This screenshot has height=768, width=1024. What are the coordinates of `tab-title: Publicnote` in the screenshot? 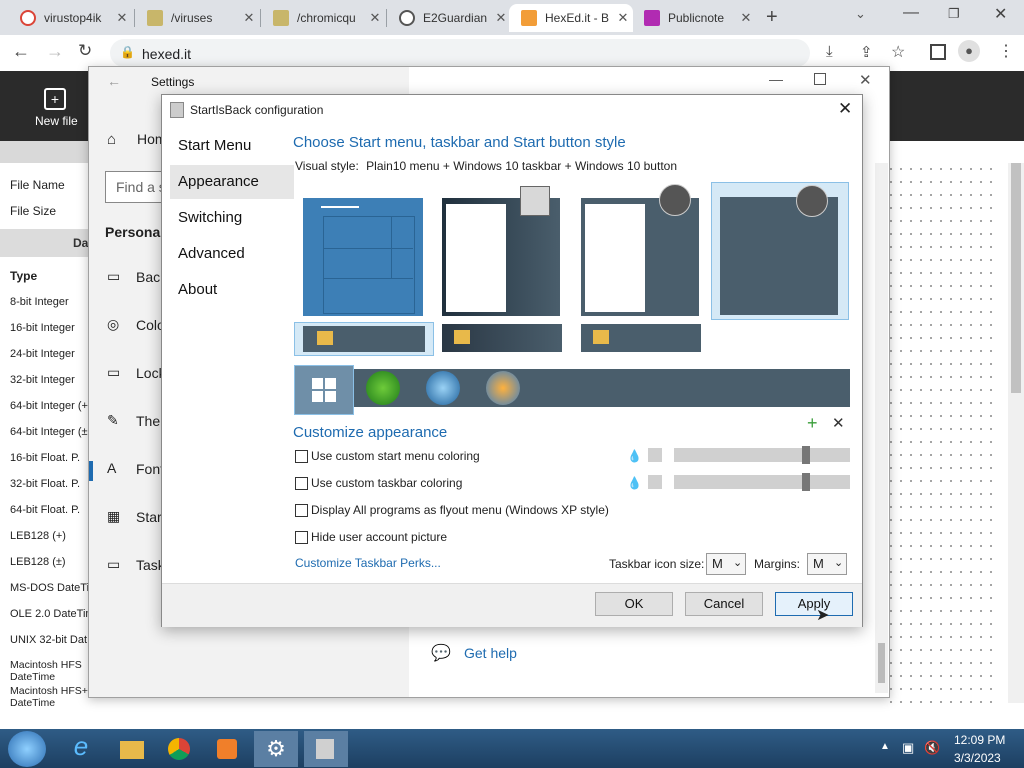 It's located at (696, 18).